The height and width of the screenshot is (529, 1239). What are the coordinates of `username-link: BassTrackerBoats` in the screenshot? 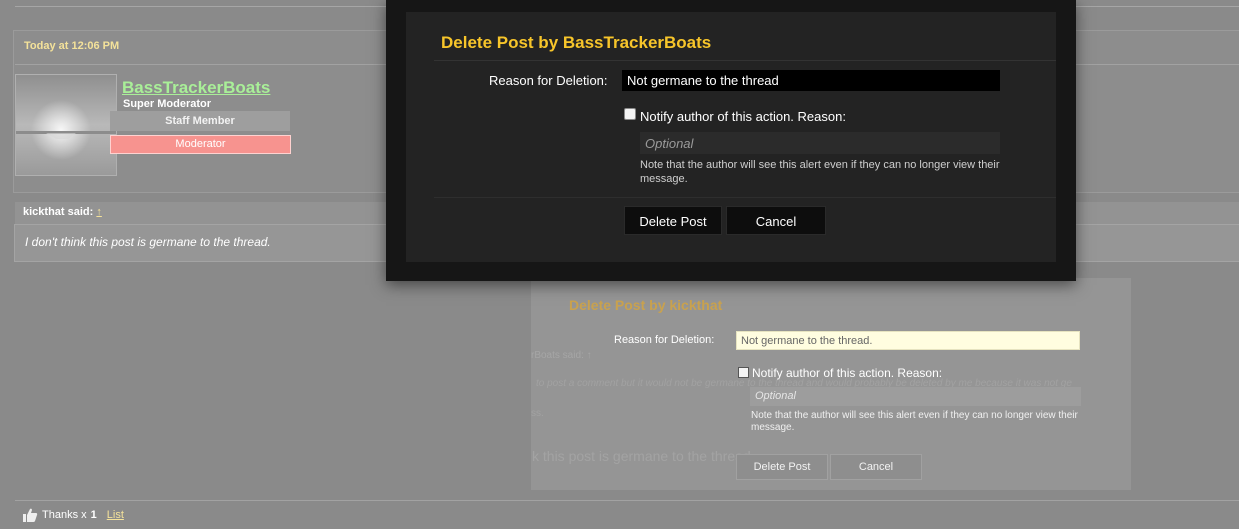 It's located at (196, 88).